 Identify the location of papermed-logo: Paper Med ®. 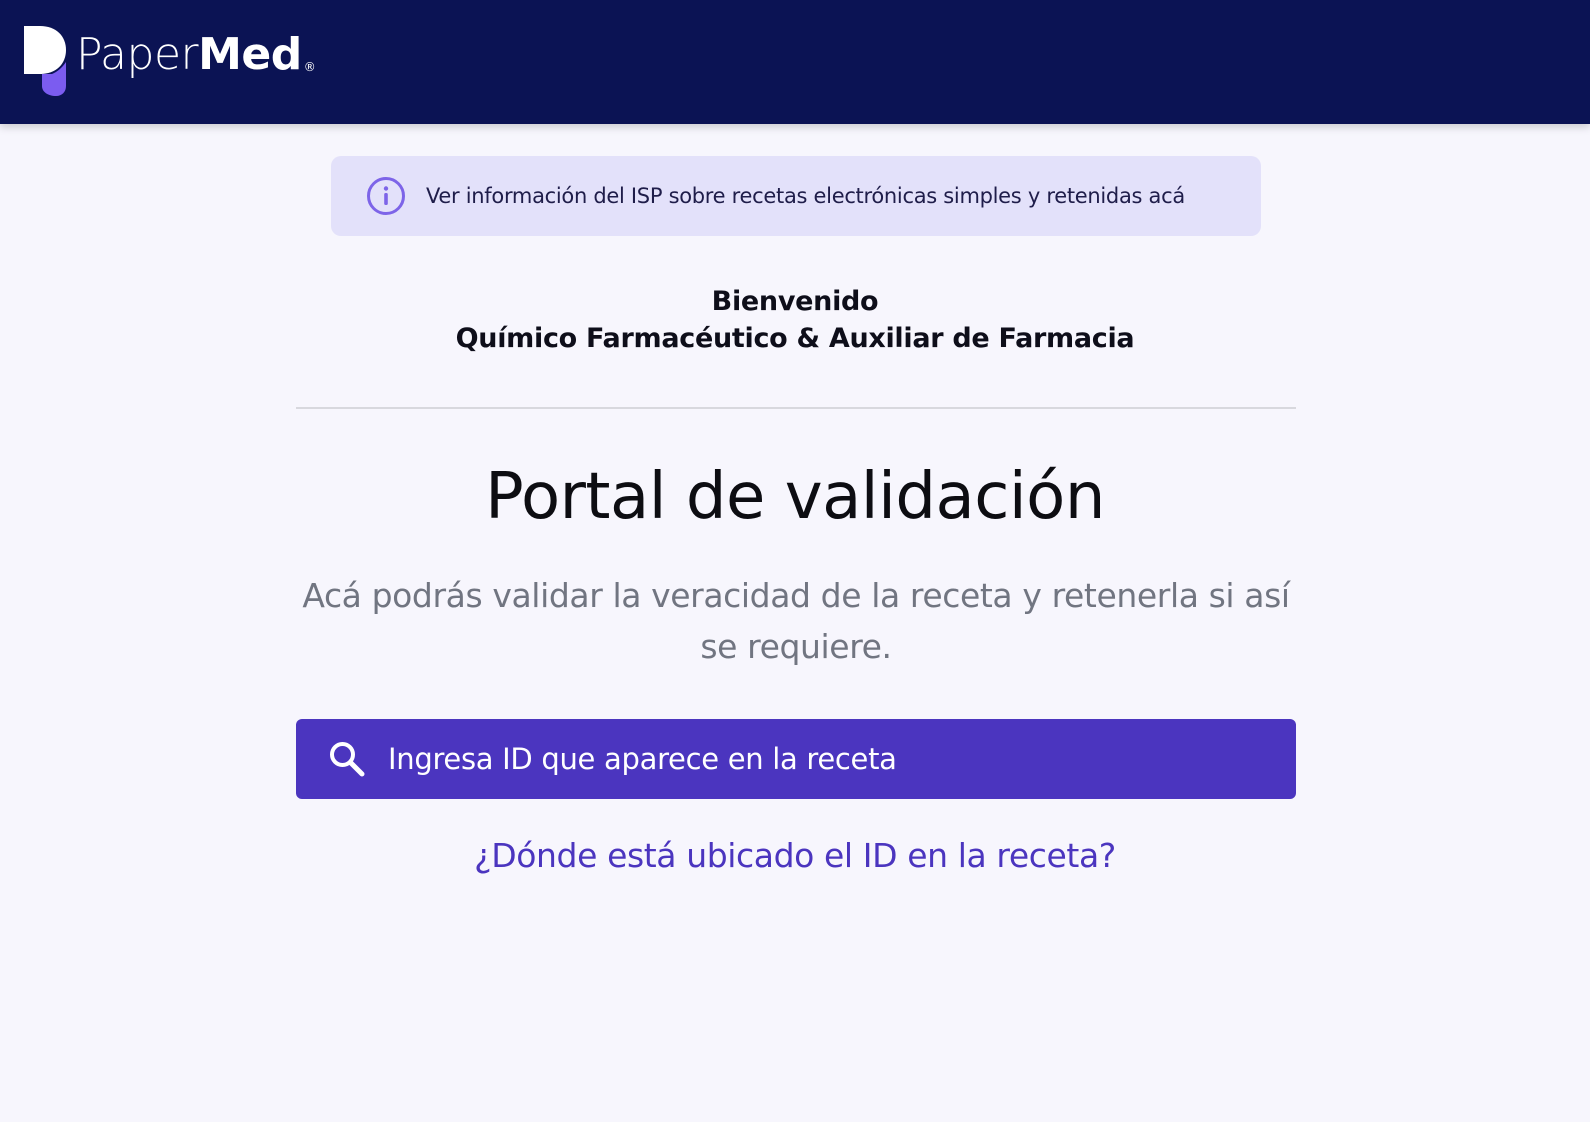
(170, 61).